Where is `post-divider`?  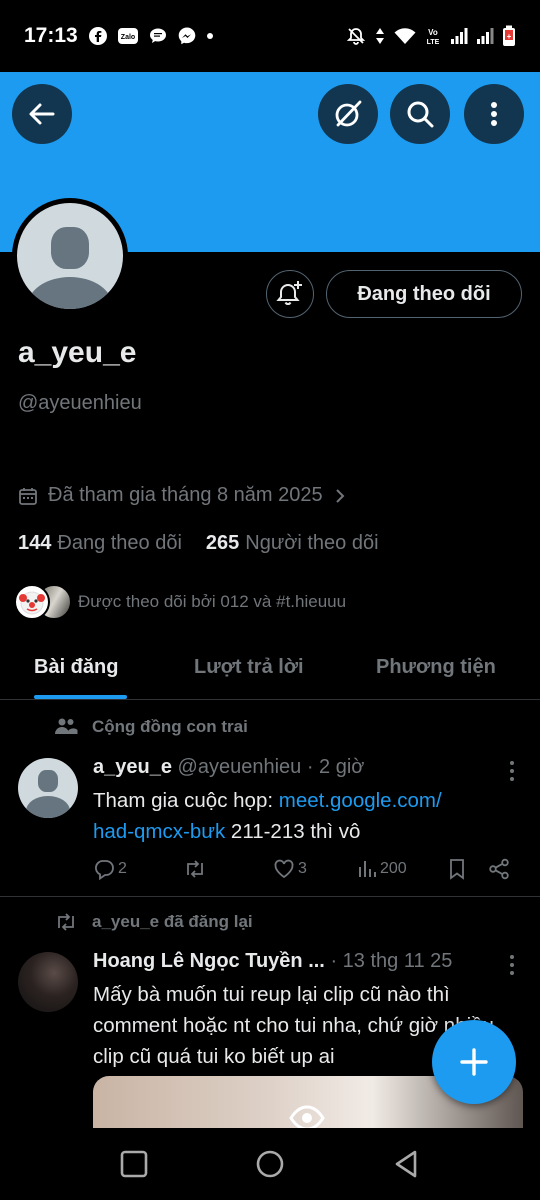 post-divider is located at coordinates (270, 896).